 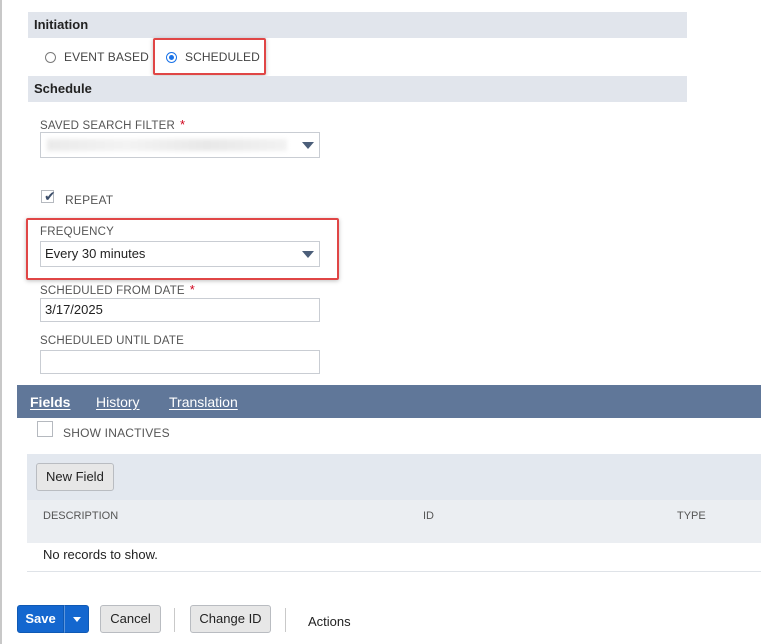 I want to click on saved-search-filter-select, so click(x=180, y=145).